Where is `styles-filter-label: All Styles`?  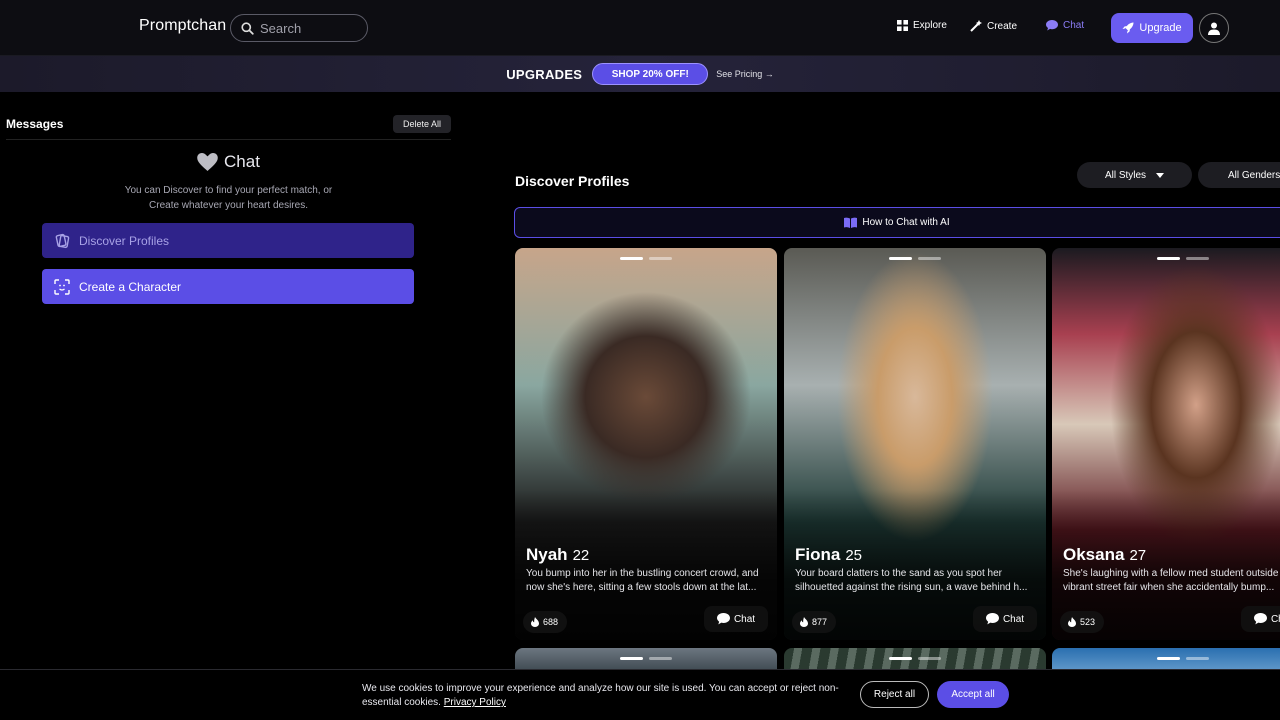
styles-filter-label: All Styles is located at coordinates (1125, 175).